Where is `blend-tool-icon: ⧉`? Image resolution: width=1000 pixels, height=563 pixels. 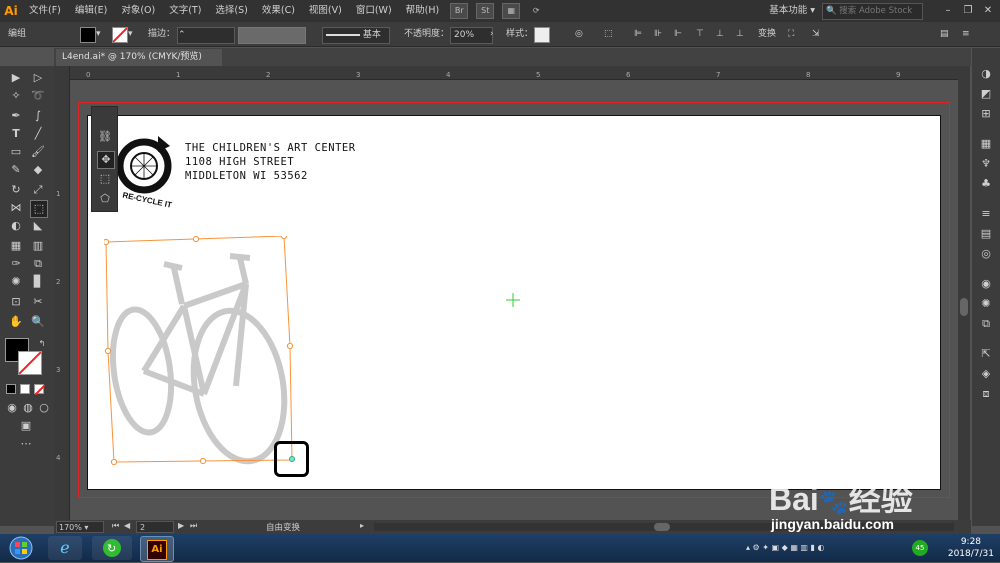
blend-tool-icon: ⧉ is located at coordinates (38, 264).